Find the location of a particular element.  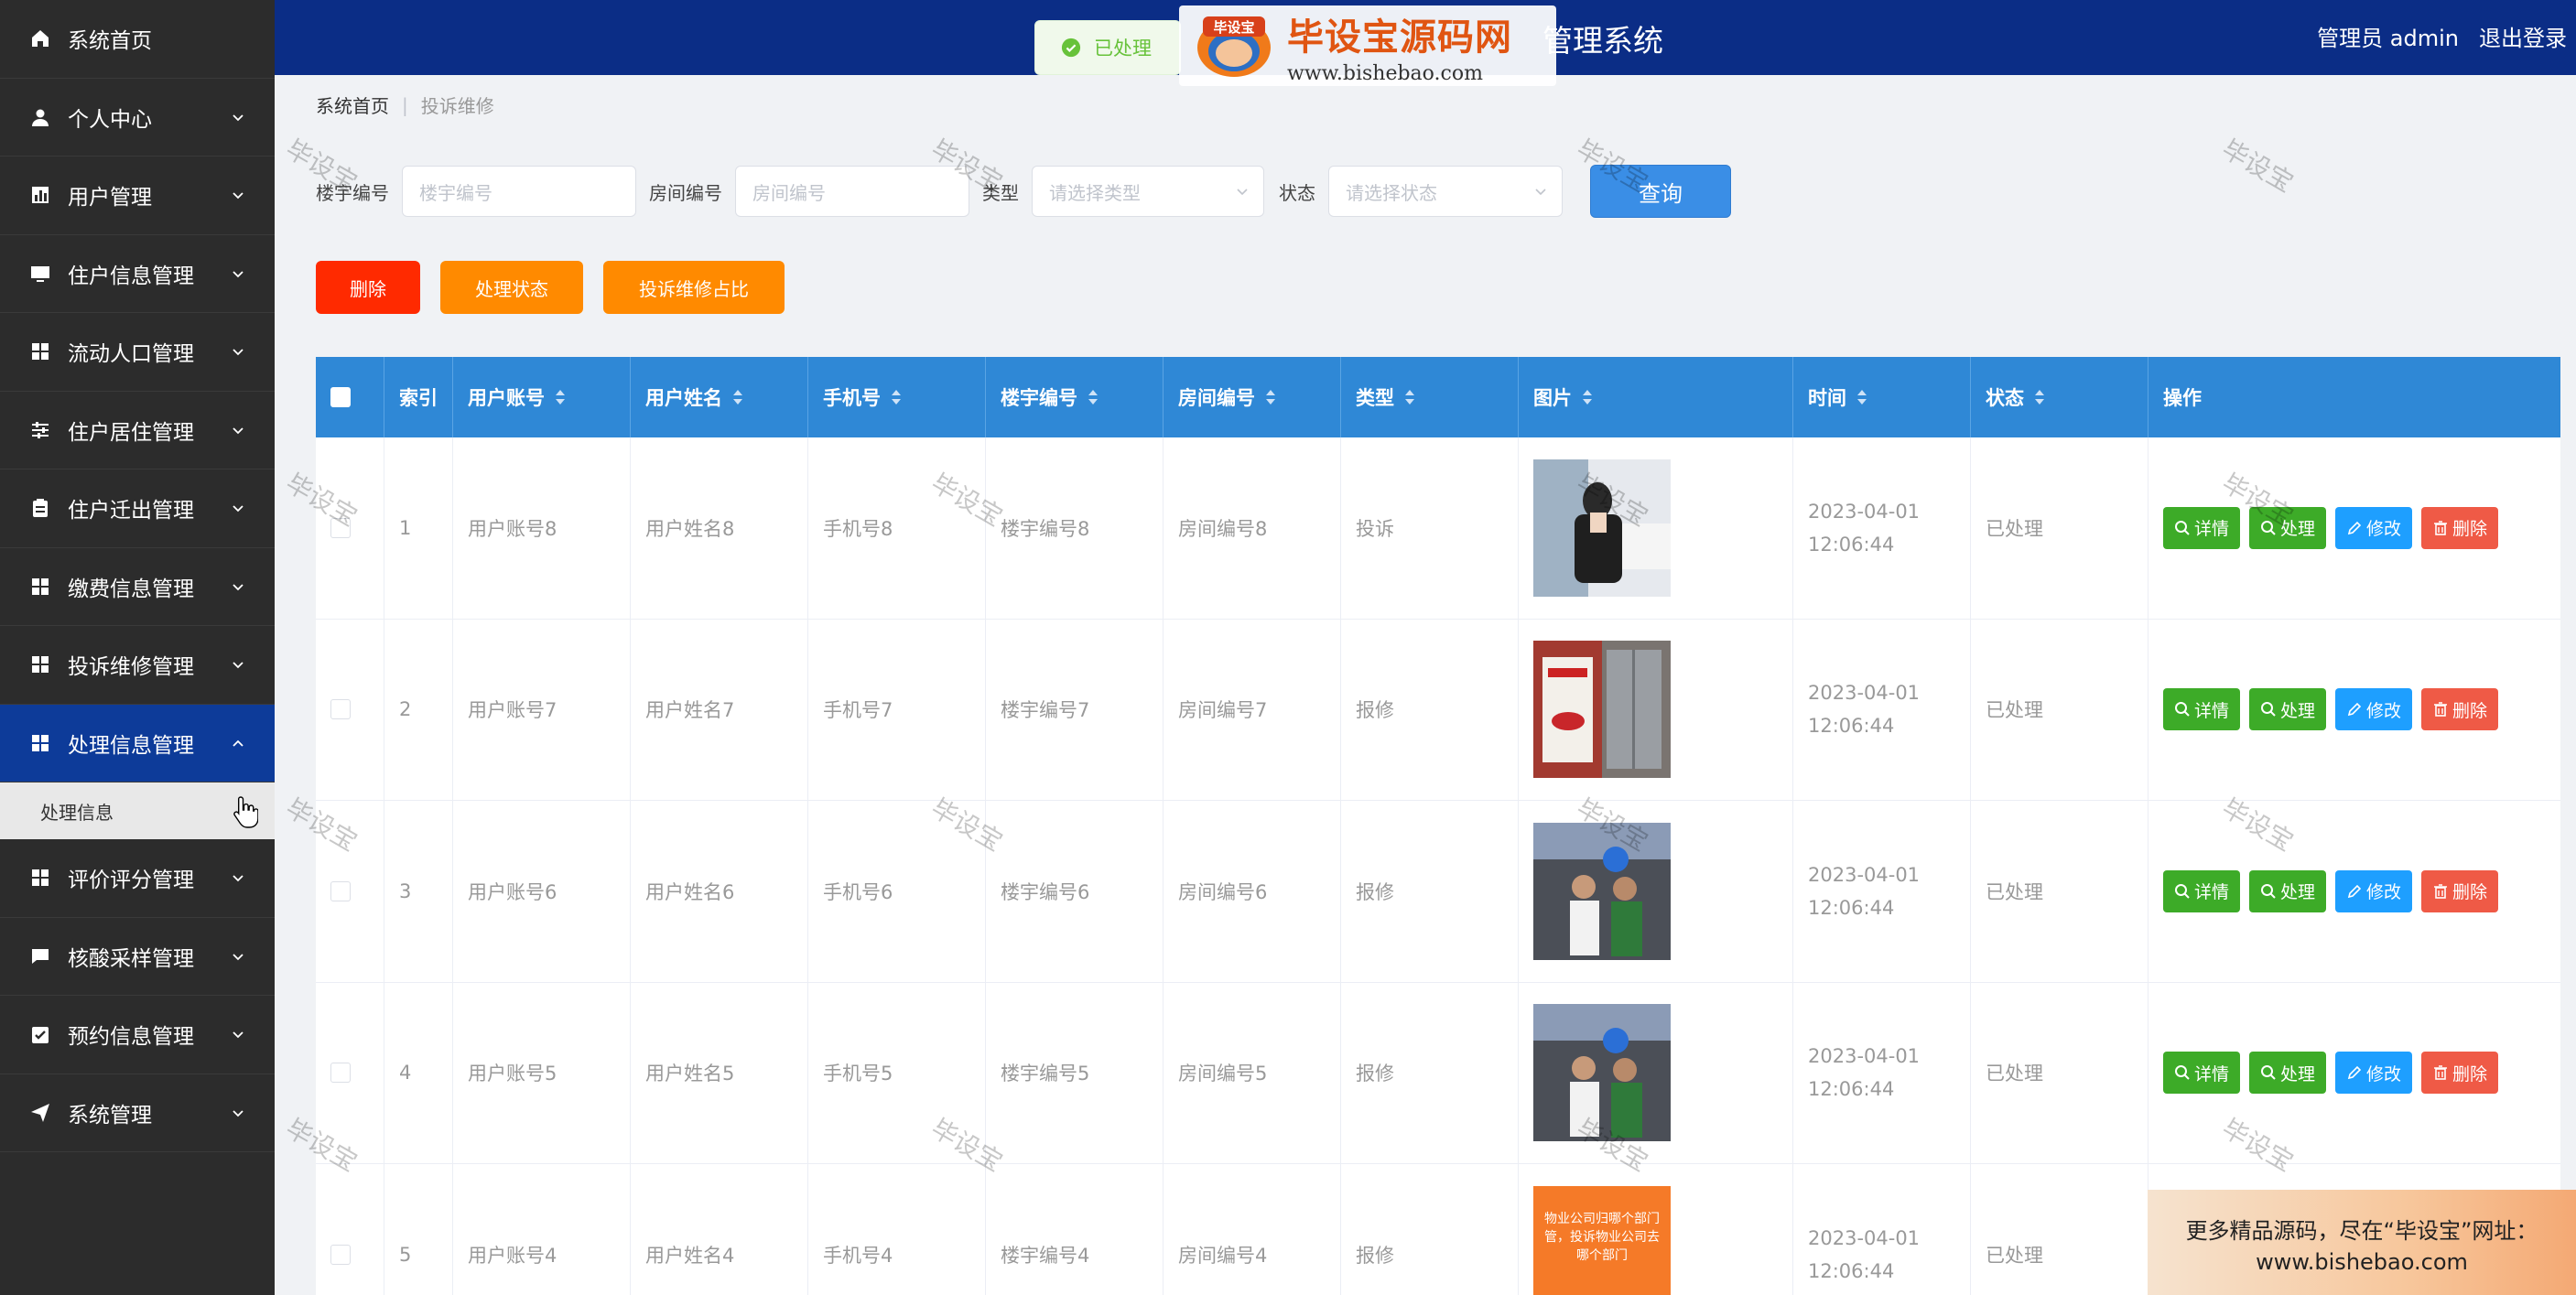

sidebar-item-label: 住户居住管理 is located at coordinates (131, 432).